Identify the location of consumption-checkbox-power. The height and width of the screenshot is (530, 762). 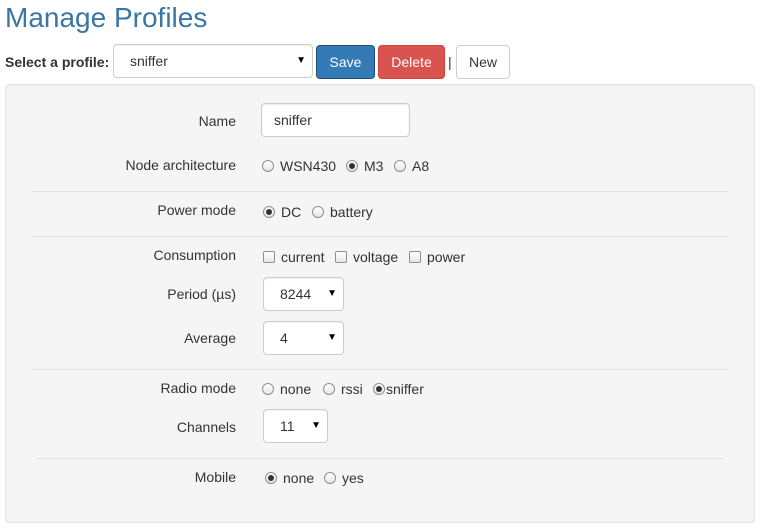
(415, 257).